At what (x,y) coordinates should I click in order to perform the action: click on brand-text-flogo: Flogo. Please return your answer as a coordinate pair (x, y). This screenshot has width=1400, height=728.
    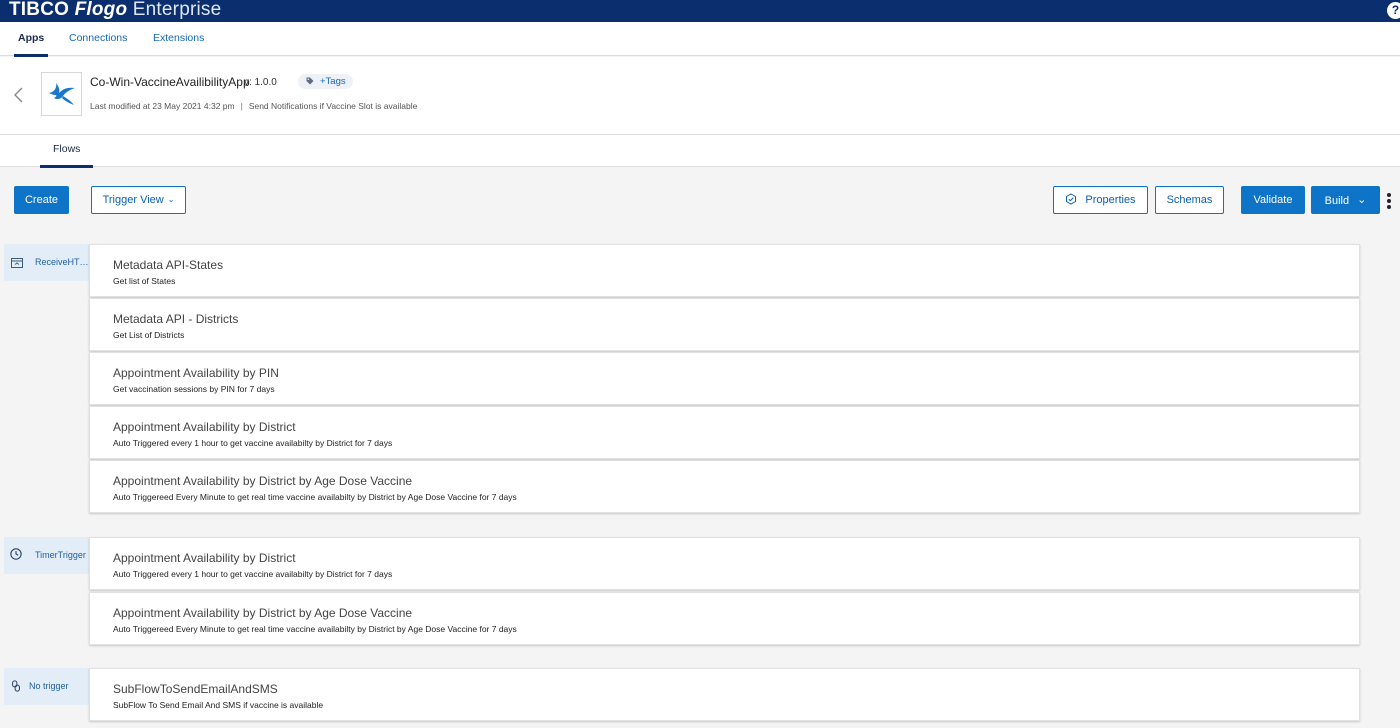
    Looking at the image, I should click on (101, 10).